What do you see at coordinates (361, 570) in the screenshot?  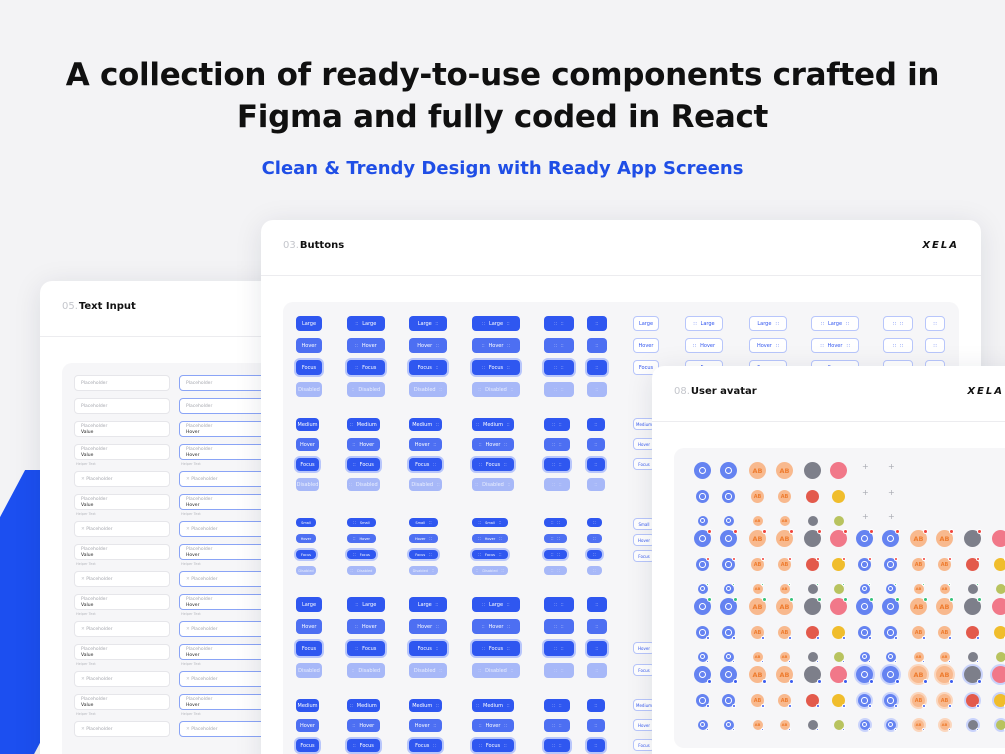 I see `component-button: ∷ Disabled` at bounding box center [361, 570].